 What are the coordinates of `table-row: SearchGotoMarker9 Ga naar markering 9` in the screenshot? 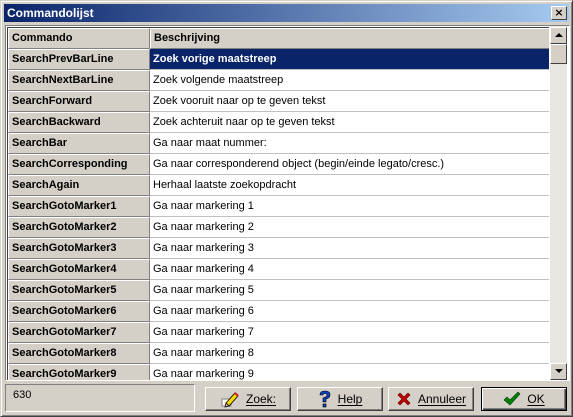 It's located at (278, 372).